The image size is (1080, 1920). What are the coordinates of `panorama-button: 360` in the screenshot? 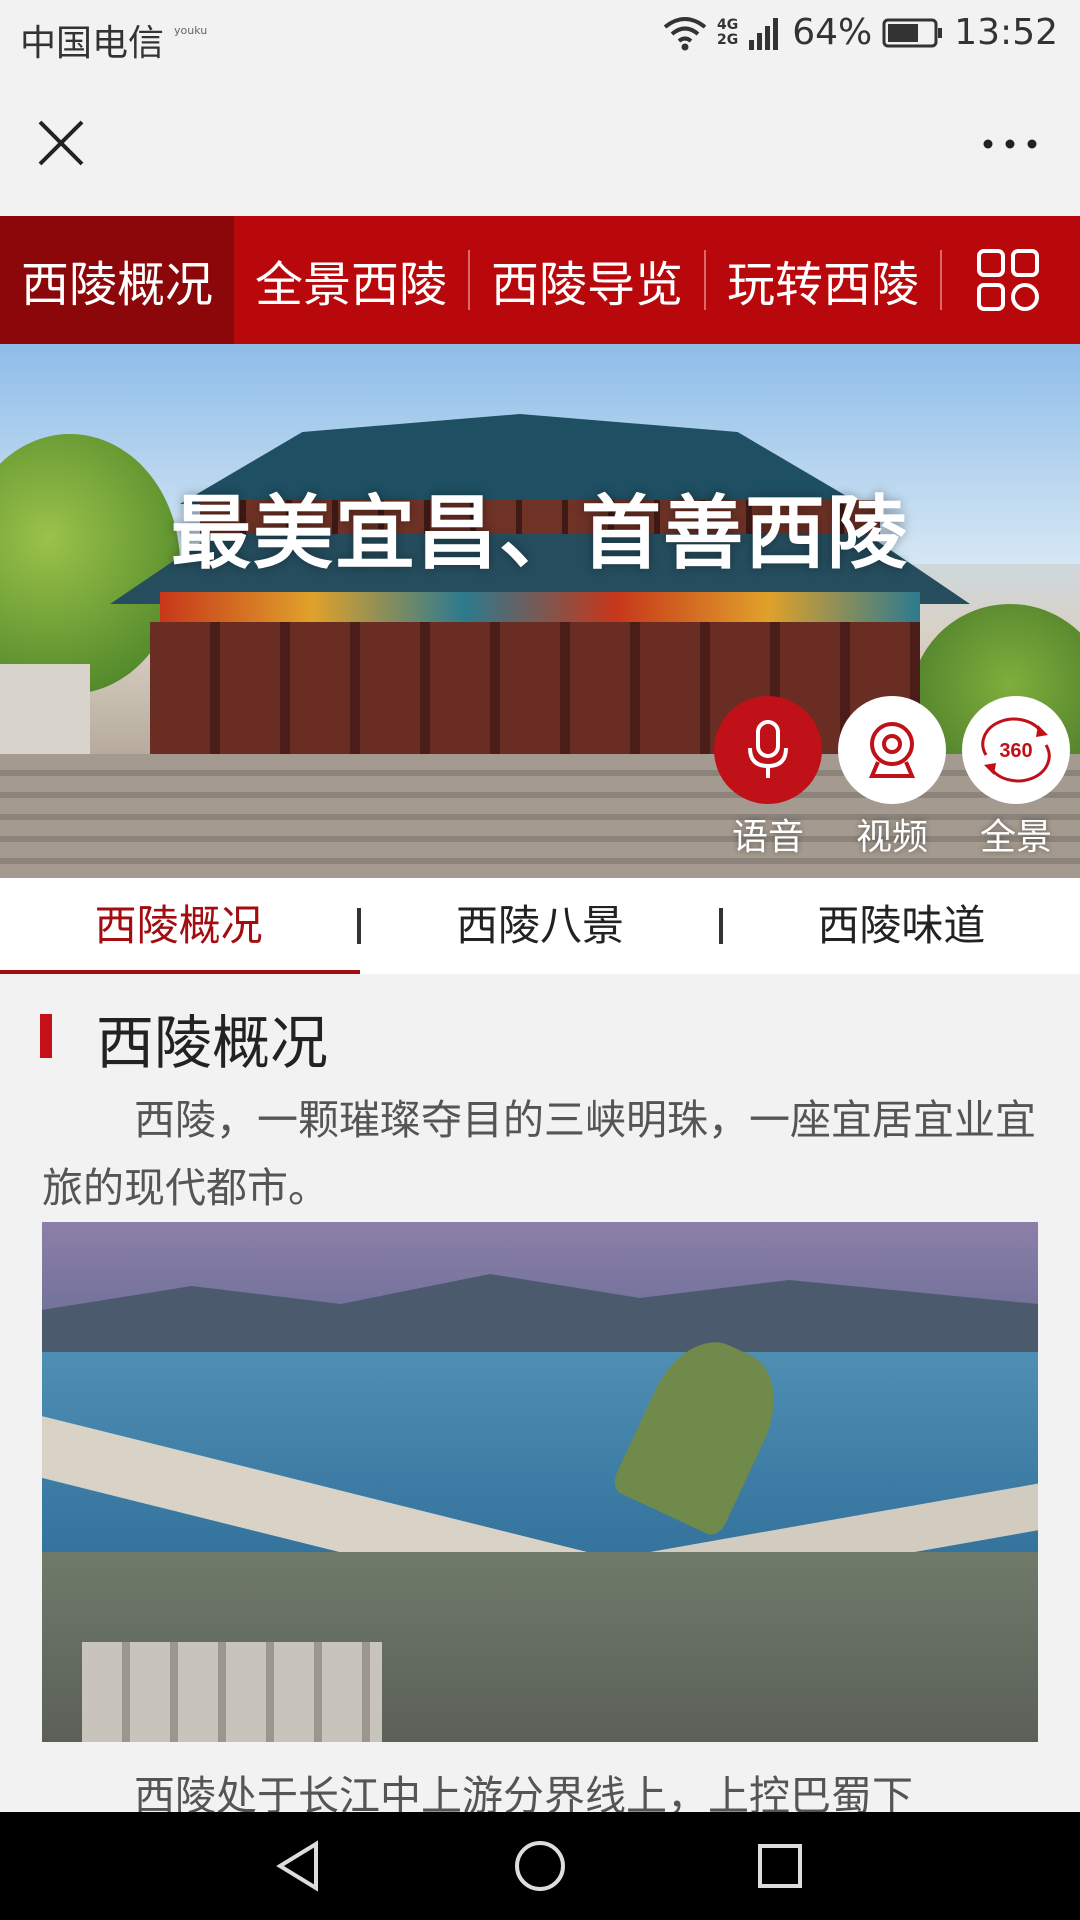 It's located at (1016, 750).